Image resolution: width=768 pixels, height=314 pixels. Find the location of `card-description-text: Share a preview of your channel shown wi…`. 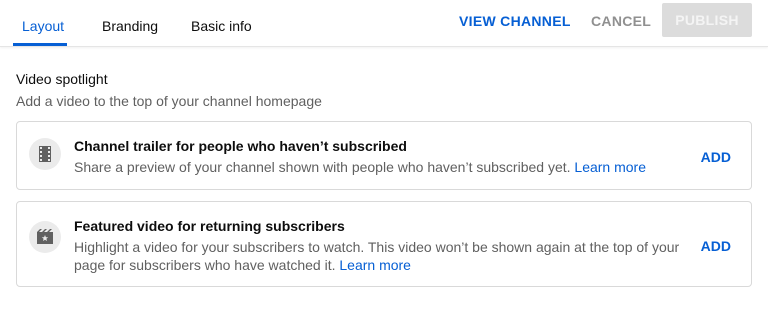

card-description-text: Share a preview of your channel shown wi… is located at coordinates (322, 167).